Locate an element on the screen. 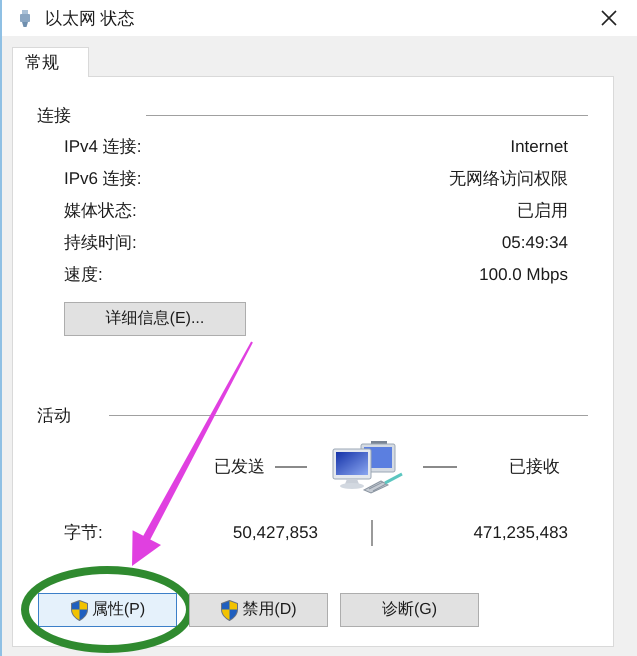 This screenshot has width=637, height=656. network-computers-icon is located at coordinates (367, 467).